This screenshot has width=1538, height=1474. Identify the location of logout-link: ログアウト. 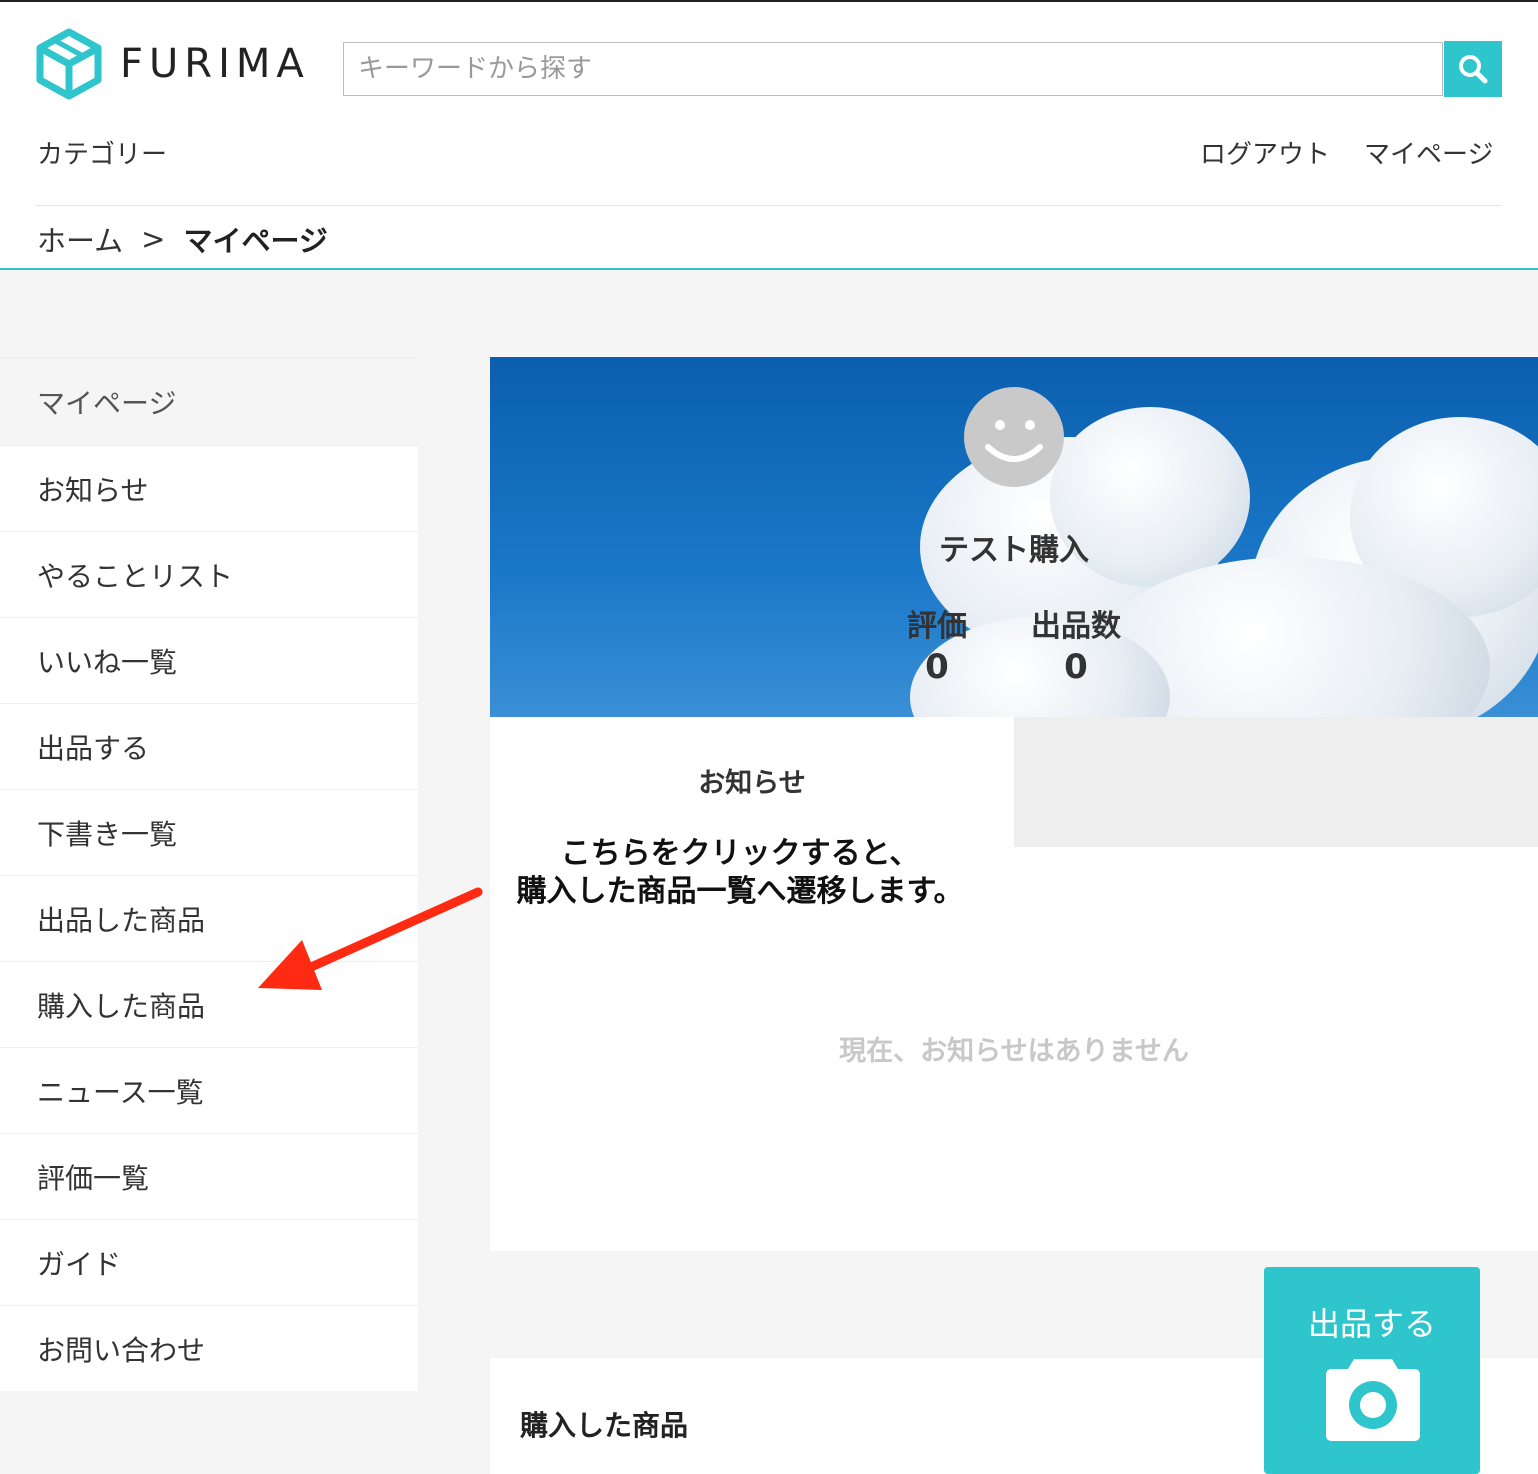
(1265, 152).